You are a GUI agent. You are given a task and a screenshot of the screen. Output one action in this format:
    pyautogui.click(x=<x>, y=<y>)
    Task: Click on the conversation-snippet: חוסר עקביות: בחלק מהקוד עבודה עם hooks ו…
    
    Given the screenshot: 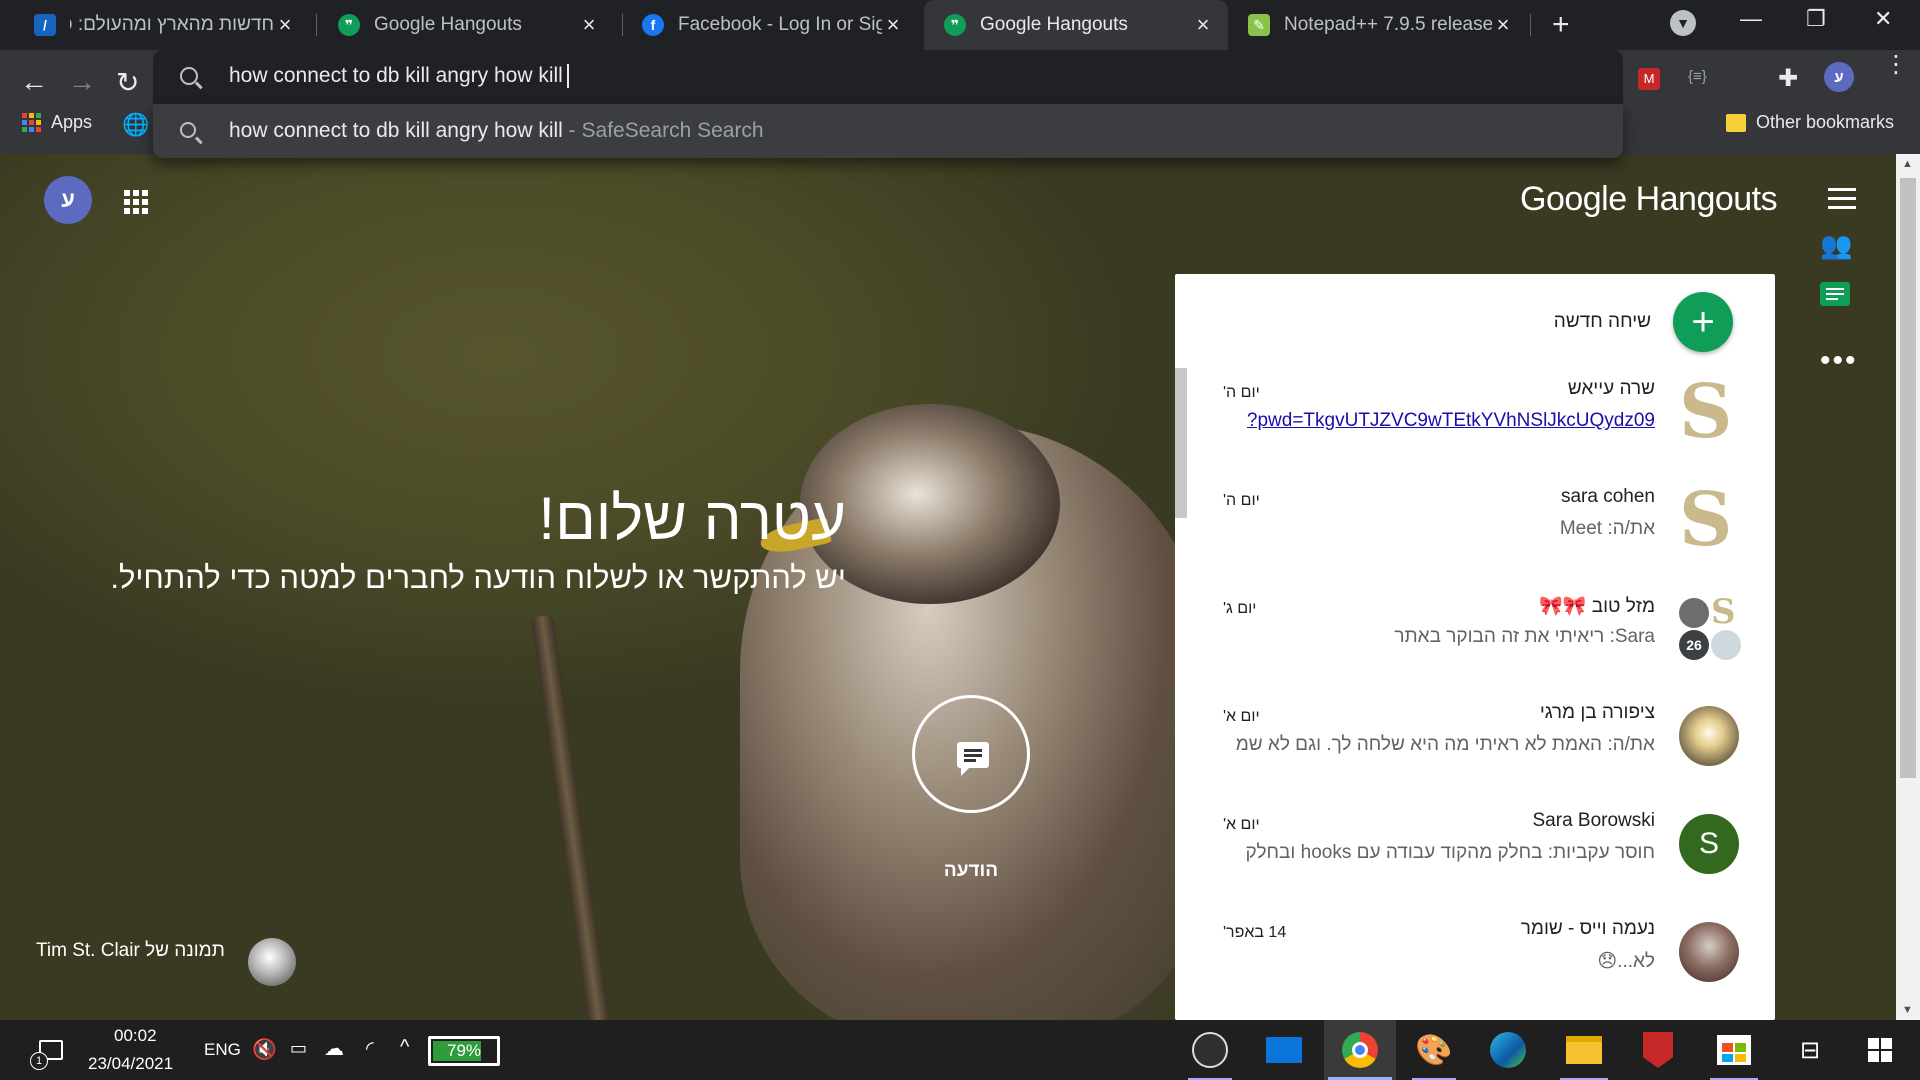 What is the action you would take?
    pyautogui.click(x=1450, y=852)
    